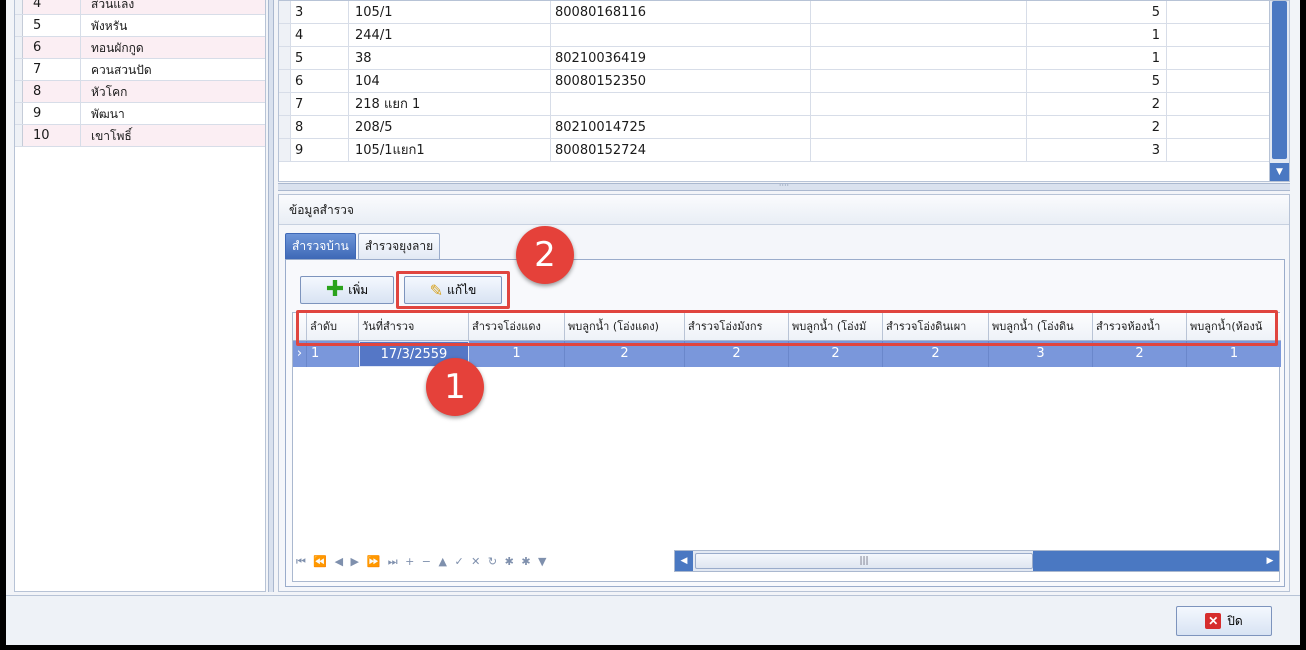  Describe the element at coordinates (784, 186) in the screenshot. I see `horizontal-splitter: ····` at that location.